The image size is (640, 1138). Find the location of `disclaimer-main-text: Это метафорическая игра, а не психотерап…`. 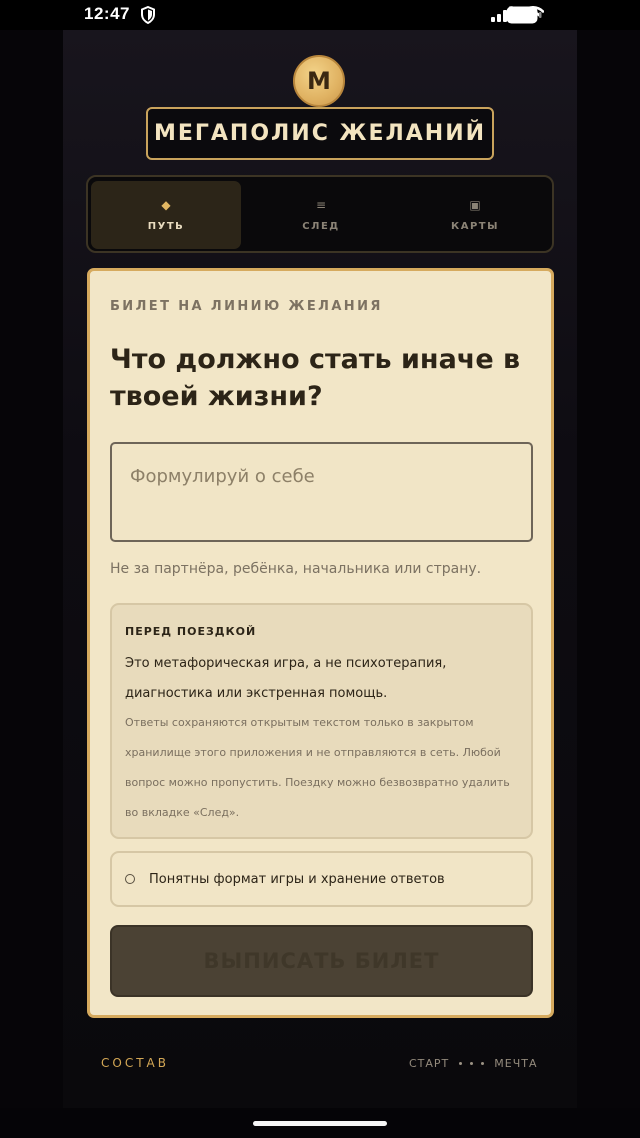

disclaimer-main-text: Это метафорическая игра, а не психотерап… is located at coordinates (286, 678).